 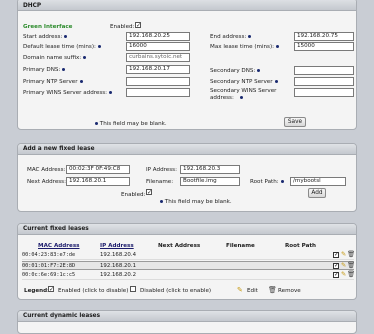 What do you see at coordinates (133, 124) in the screenshot?
I see `blank-note-text: This field may be blank.` at bounding box center [133, 124].